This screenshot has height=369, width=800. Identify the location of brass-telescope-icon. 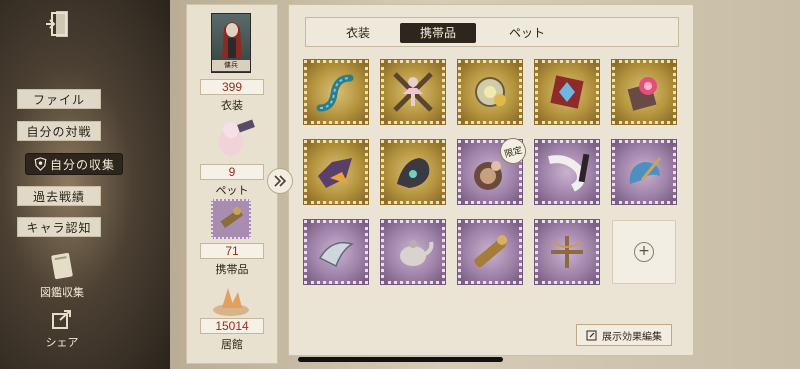
(490, 251).